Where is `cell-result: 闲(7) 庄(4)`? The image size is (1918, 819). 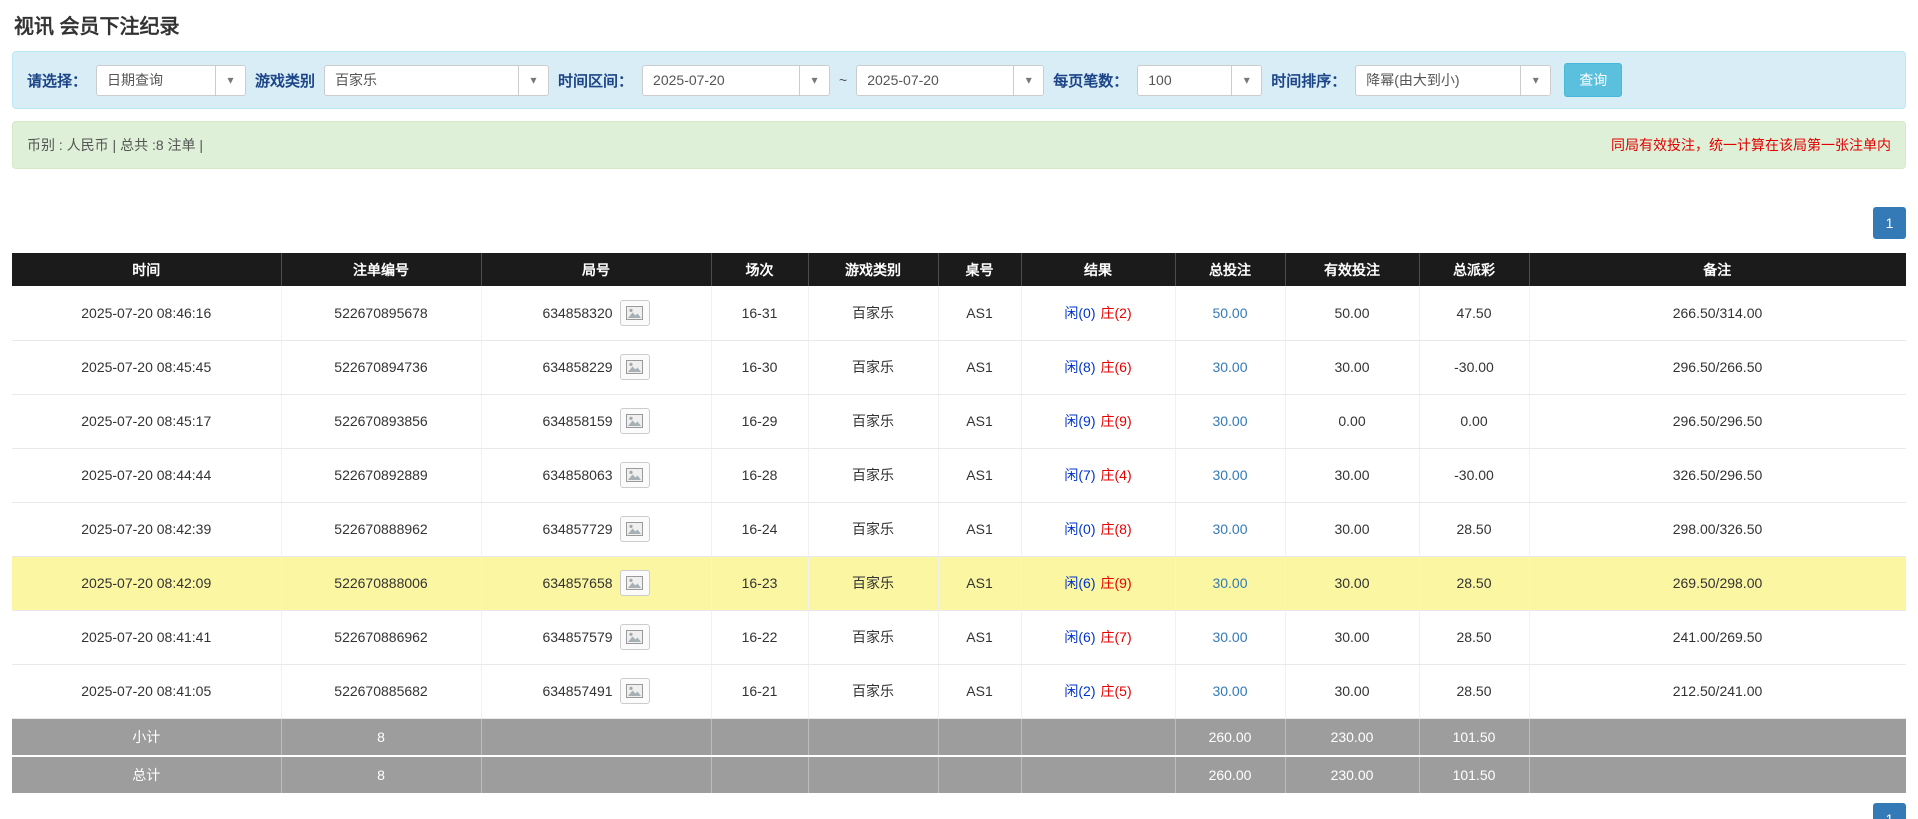
cell-result: 闲(7) 庄(4) is located at coordinates (1098, 475).